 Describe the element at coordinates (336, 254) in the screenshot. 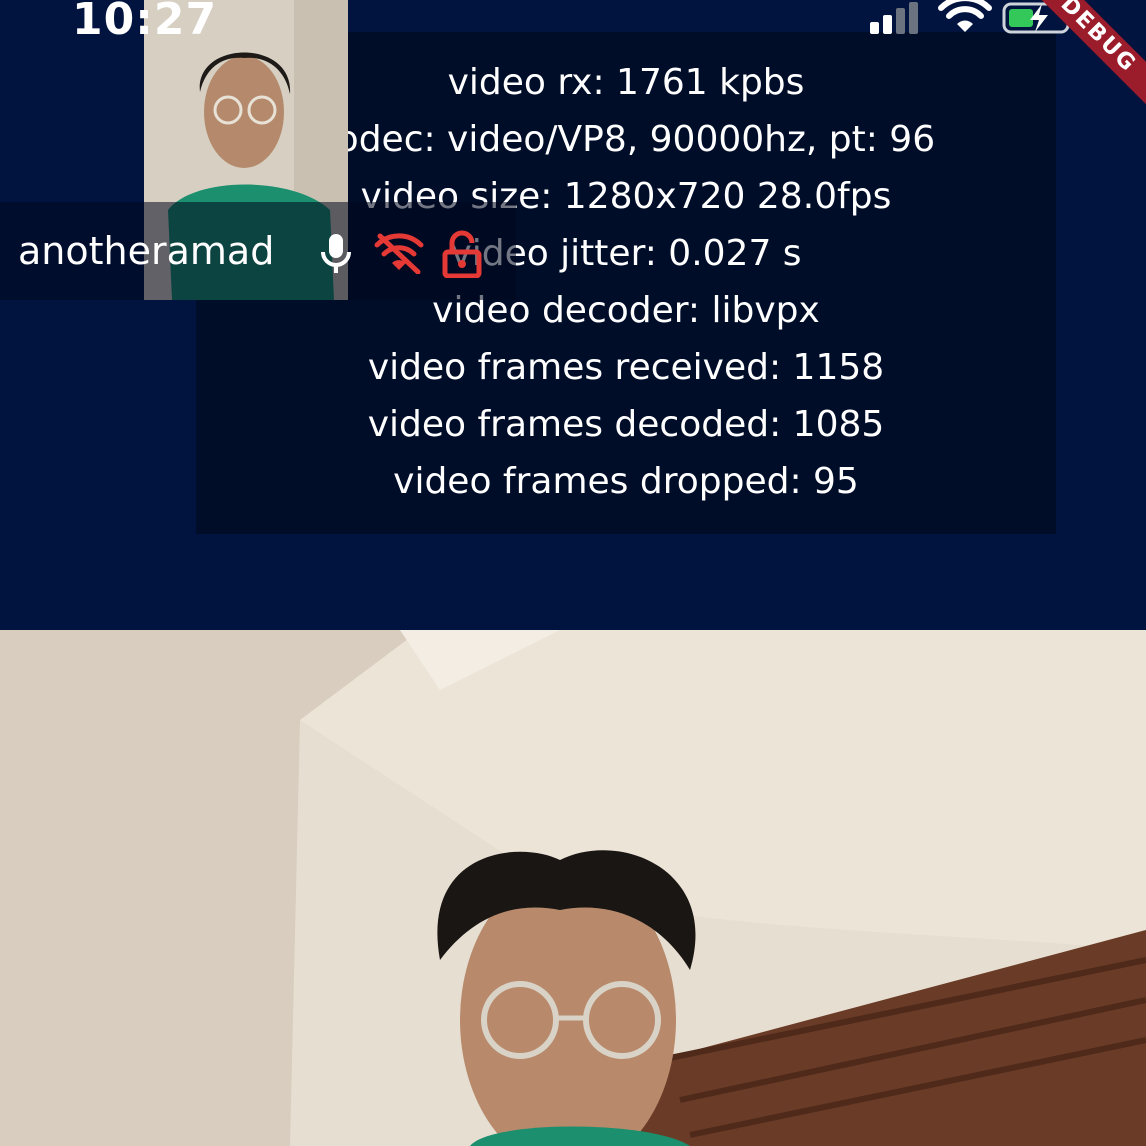

I see `mic-icon` at that location.